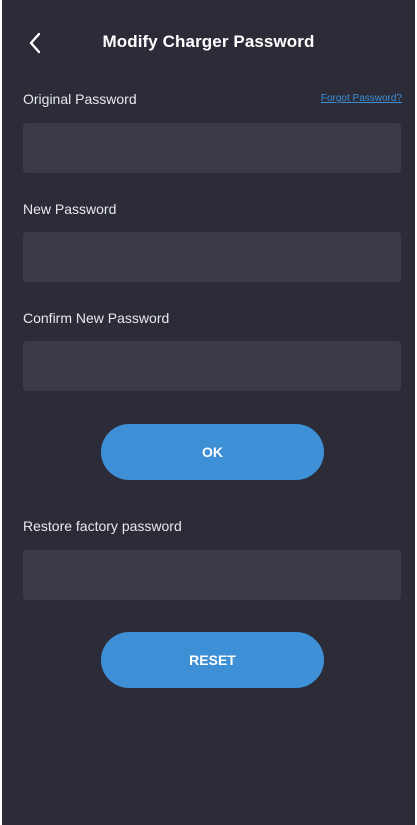 Image resolution: width=417 pixels, height=825 pixels. I want to click on original-password-field, so click(212, 148).